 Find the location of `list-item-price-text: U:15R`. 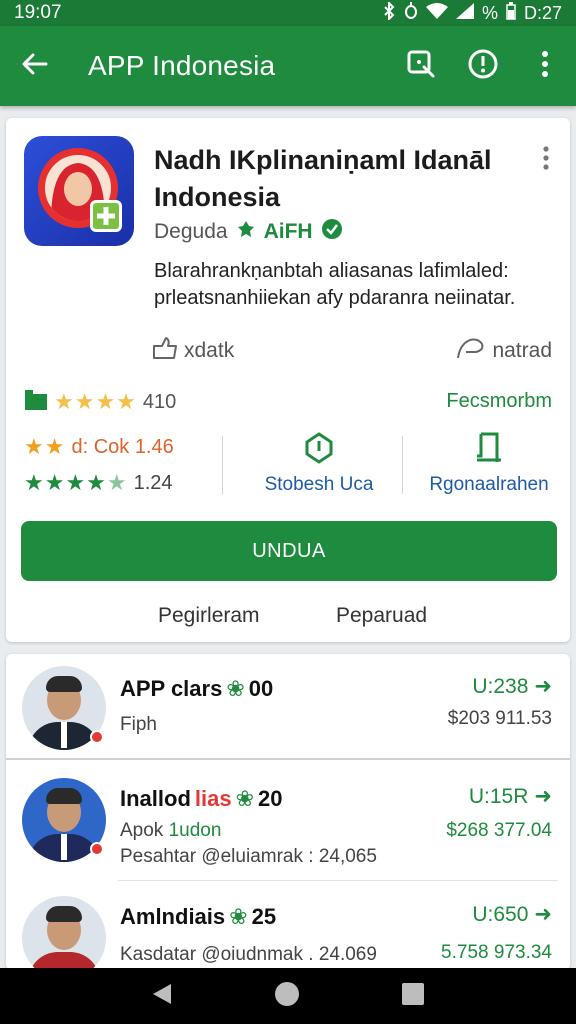

list-item-price-text: U:15R is located at coordinates (498, 796).